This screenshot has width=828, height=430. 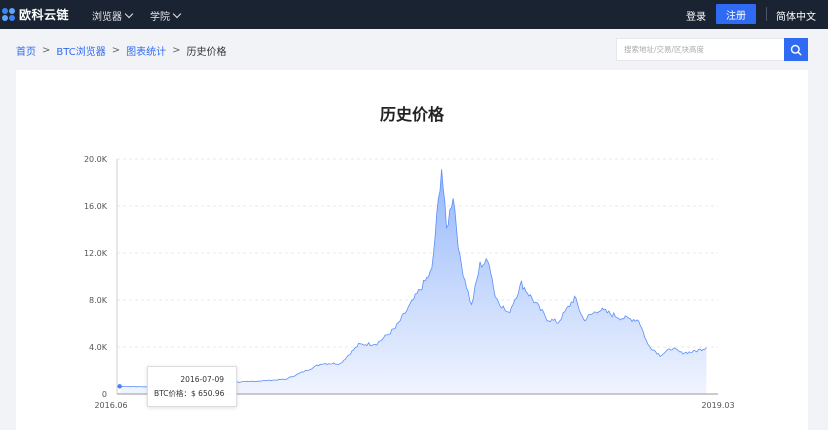 What do you see at coordinates (192, 386) in the screenshot?
I see `chart-tooltip: 2016-07-09 BTC价格：$ 650.96` at bounding box center [192, 386].